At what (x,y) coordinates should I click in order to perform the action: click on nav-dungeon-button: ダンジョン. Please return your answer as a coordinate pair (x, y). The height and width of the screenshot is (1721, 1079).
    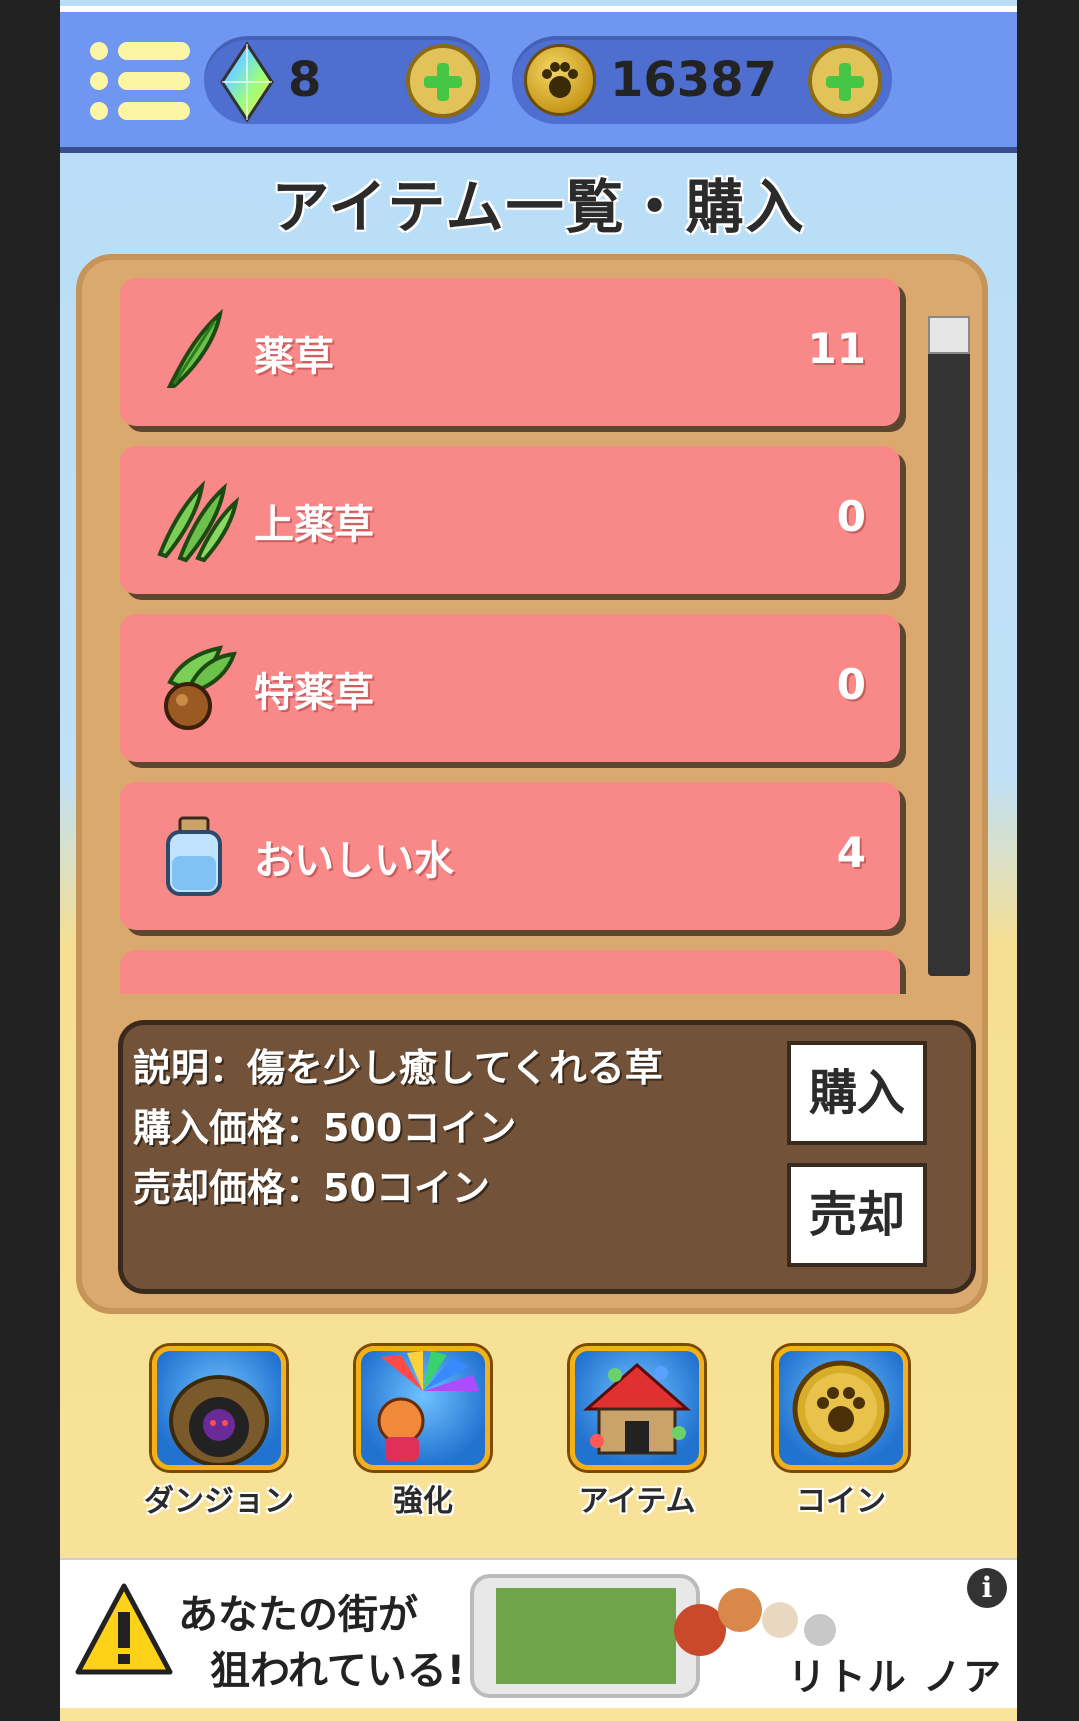
    Looking at the image, I should click on (217, 1432).